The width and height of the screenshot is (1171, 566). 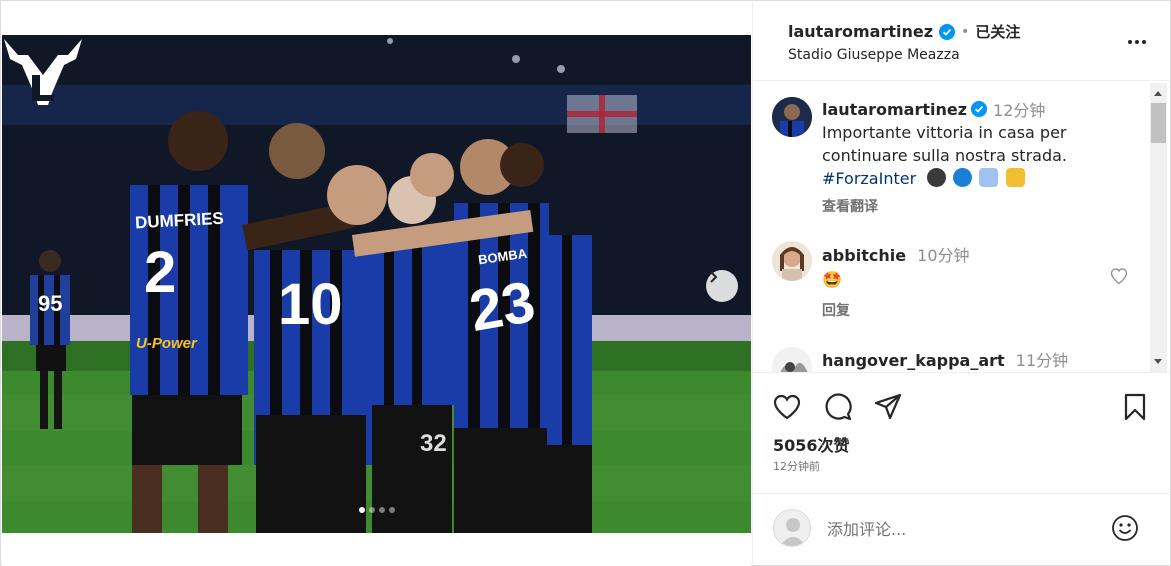 What do you see at coordinates (989, 177) in the screenshot?
I see `person-emoji-icon` at bounding box center [989, 177].